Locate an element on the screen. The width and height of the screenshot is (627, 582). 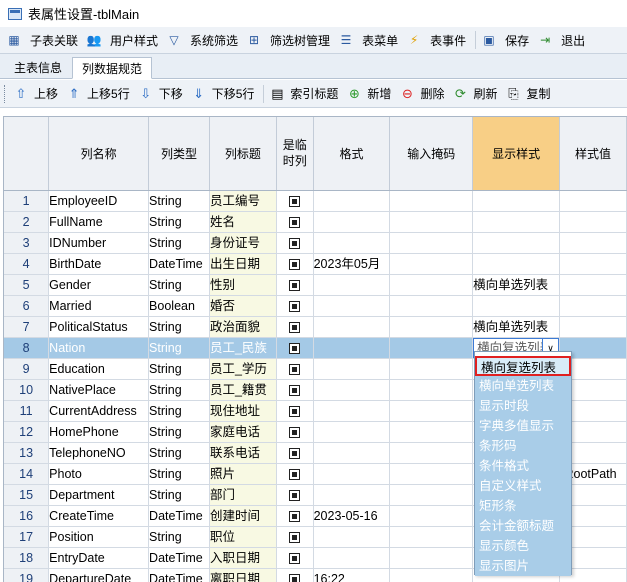
cell-column-caption: 员工编号 is located at coordinates (243, 201).